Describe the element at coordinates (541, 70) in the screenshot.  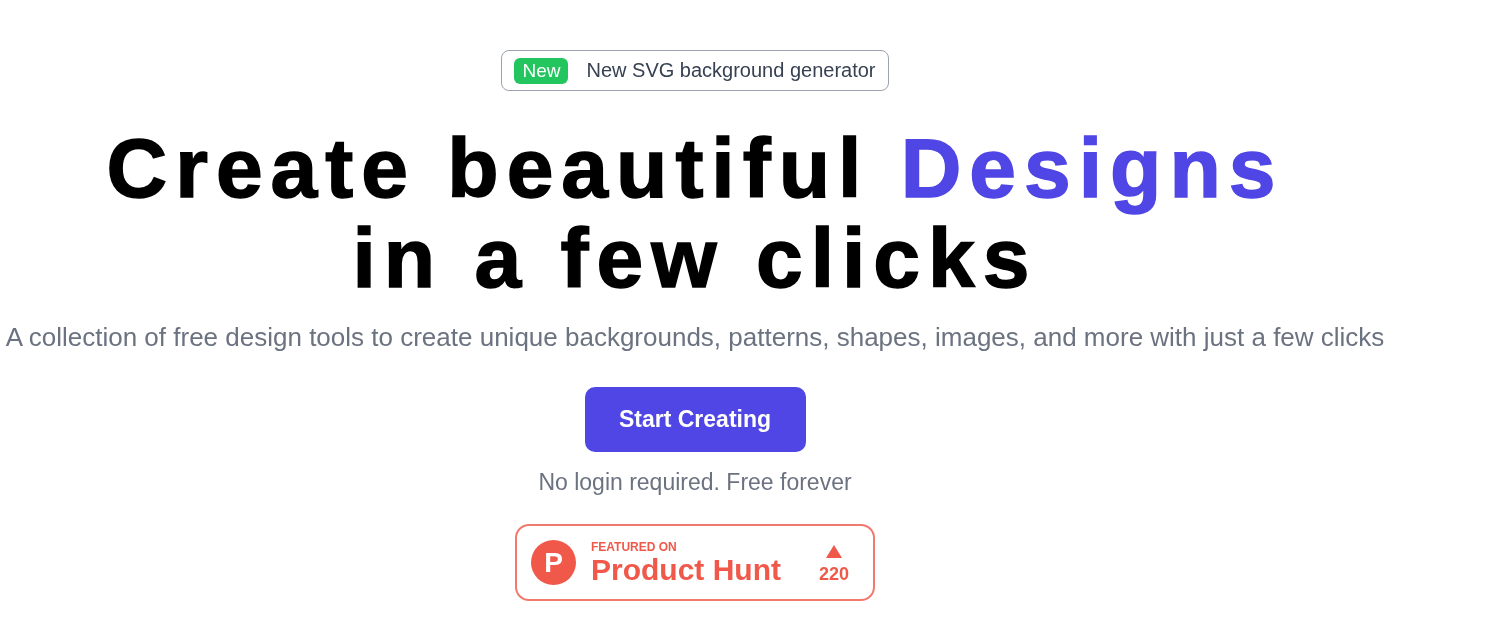
I see `new-tag: New` at that location.